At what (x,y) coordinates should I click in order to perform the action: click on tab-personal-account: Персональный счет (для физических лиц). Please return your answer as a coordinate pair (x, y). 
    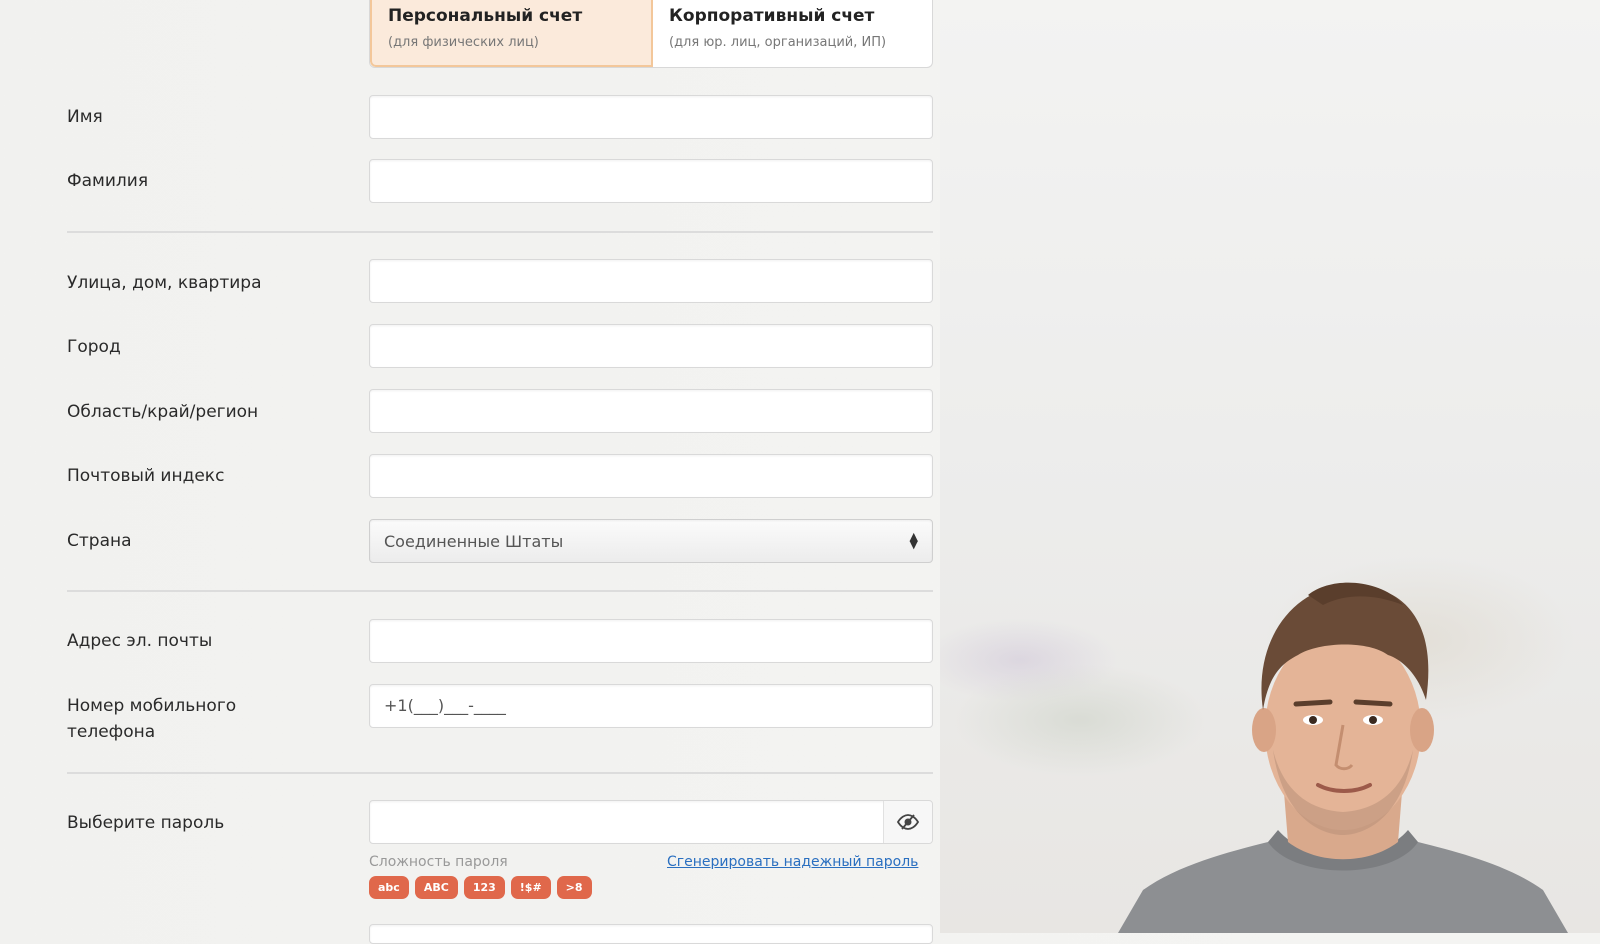
    Looking at the image, I should click on (511, 33).